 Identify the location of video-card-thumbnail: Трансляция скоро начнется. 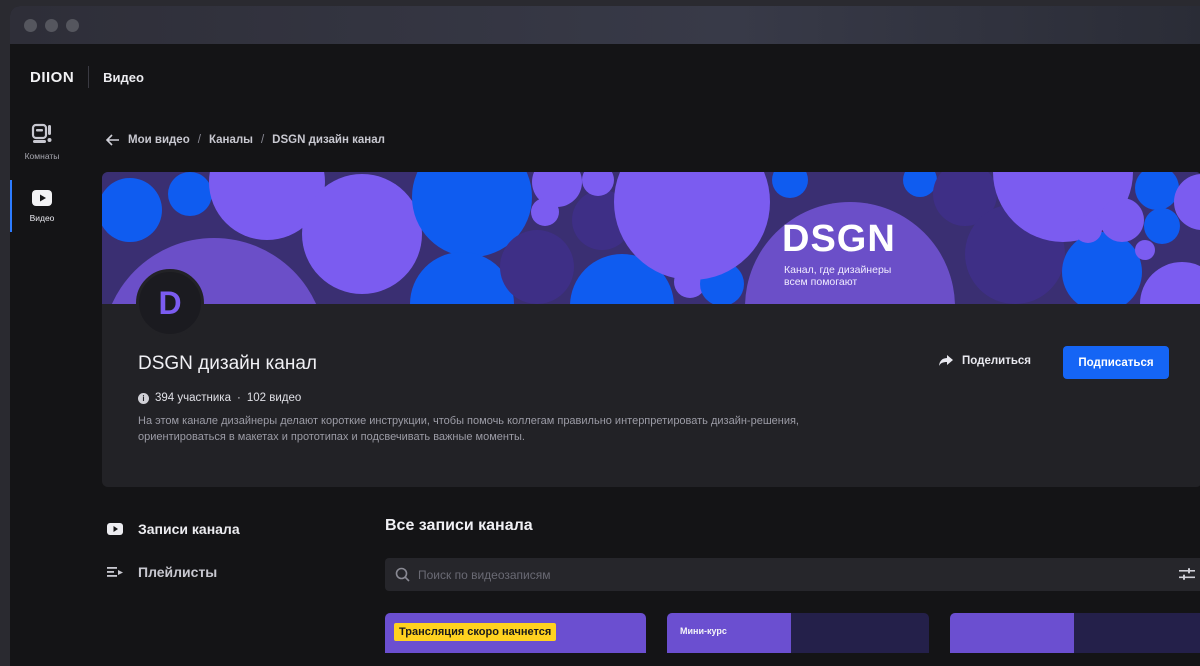
(515, 633).